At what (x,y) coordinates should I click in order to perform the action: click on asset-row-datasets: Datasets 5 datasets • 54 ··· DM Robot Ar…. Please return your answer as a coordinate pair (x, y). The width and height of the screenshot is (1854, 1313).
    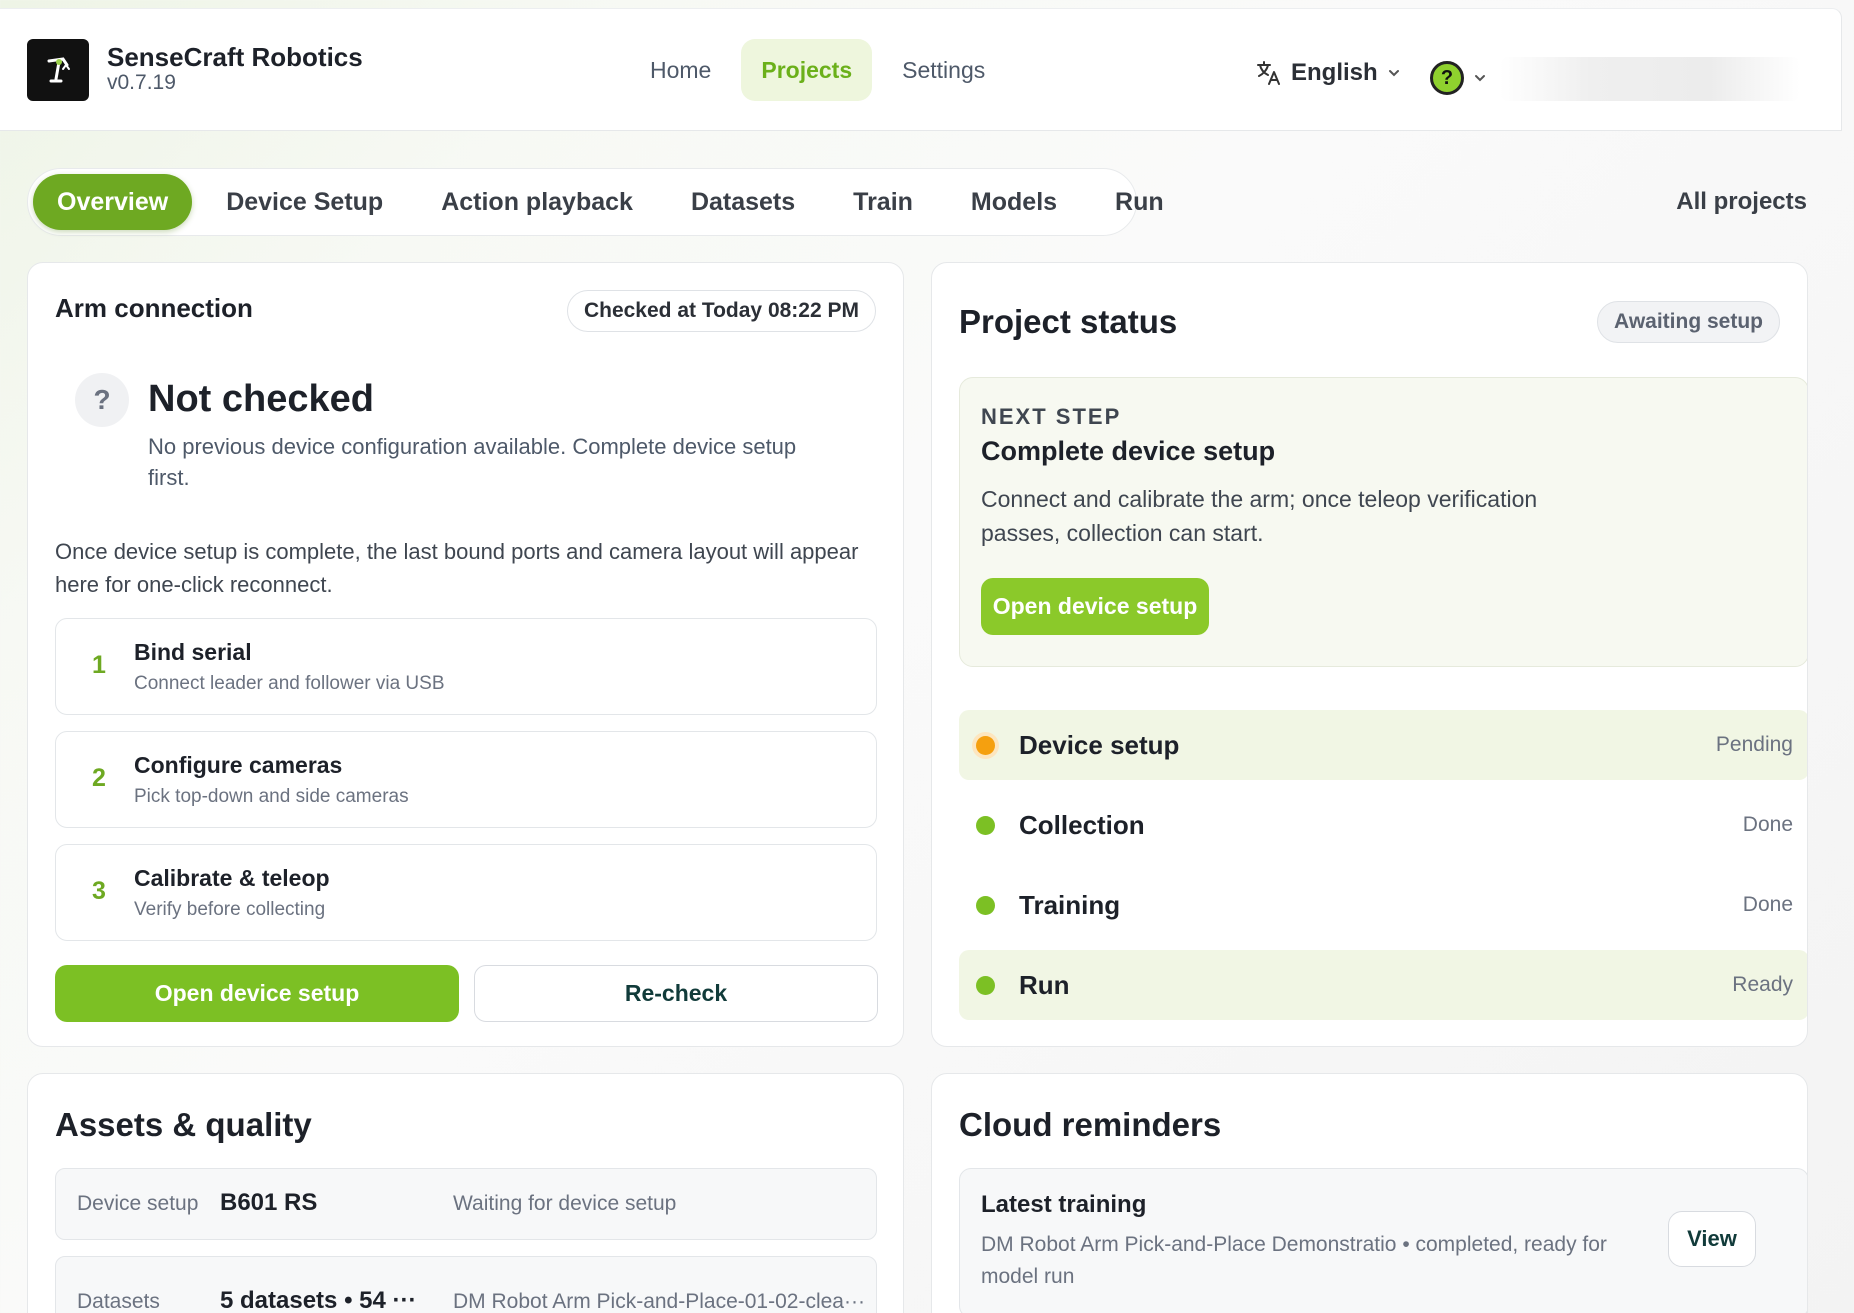
    Looking at the image, I should click on (466, 1284).